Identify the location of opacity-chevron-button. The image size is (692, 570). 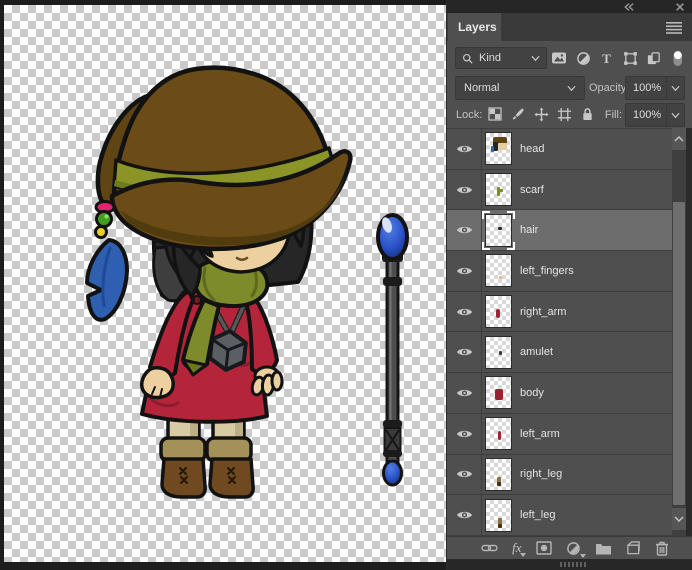
(675, 88).